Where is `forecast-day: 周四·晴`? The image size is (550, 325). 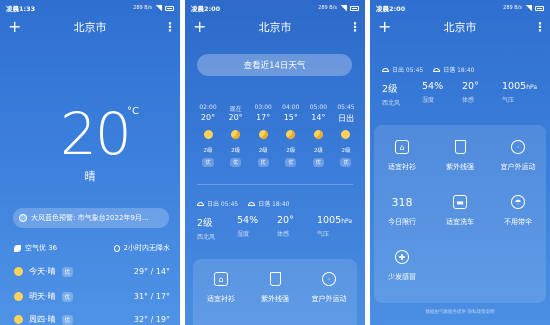 forecast-day: 周四·晴 is located at coordinates (42, 319).